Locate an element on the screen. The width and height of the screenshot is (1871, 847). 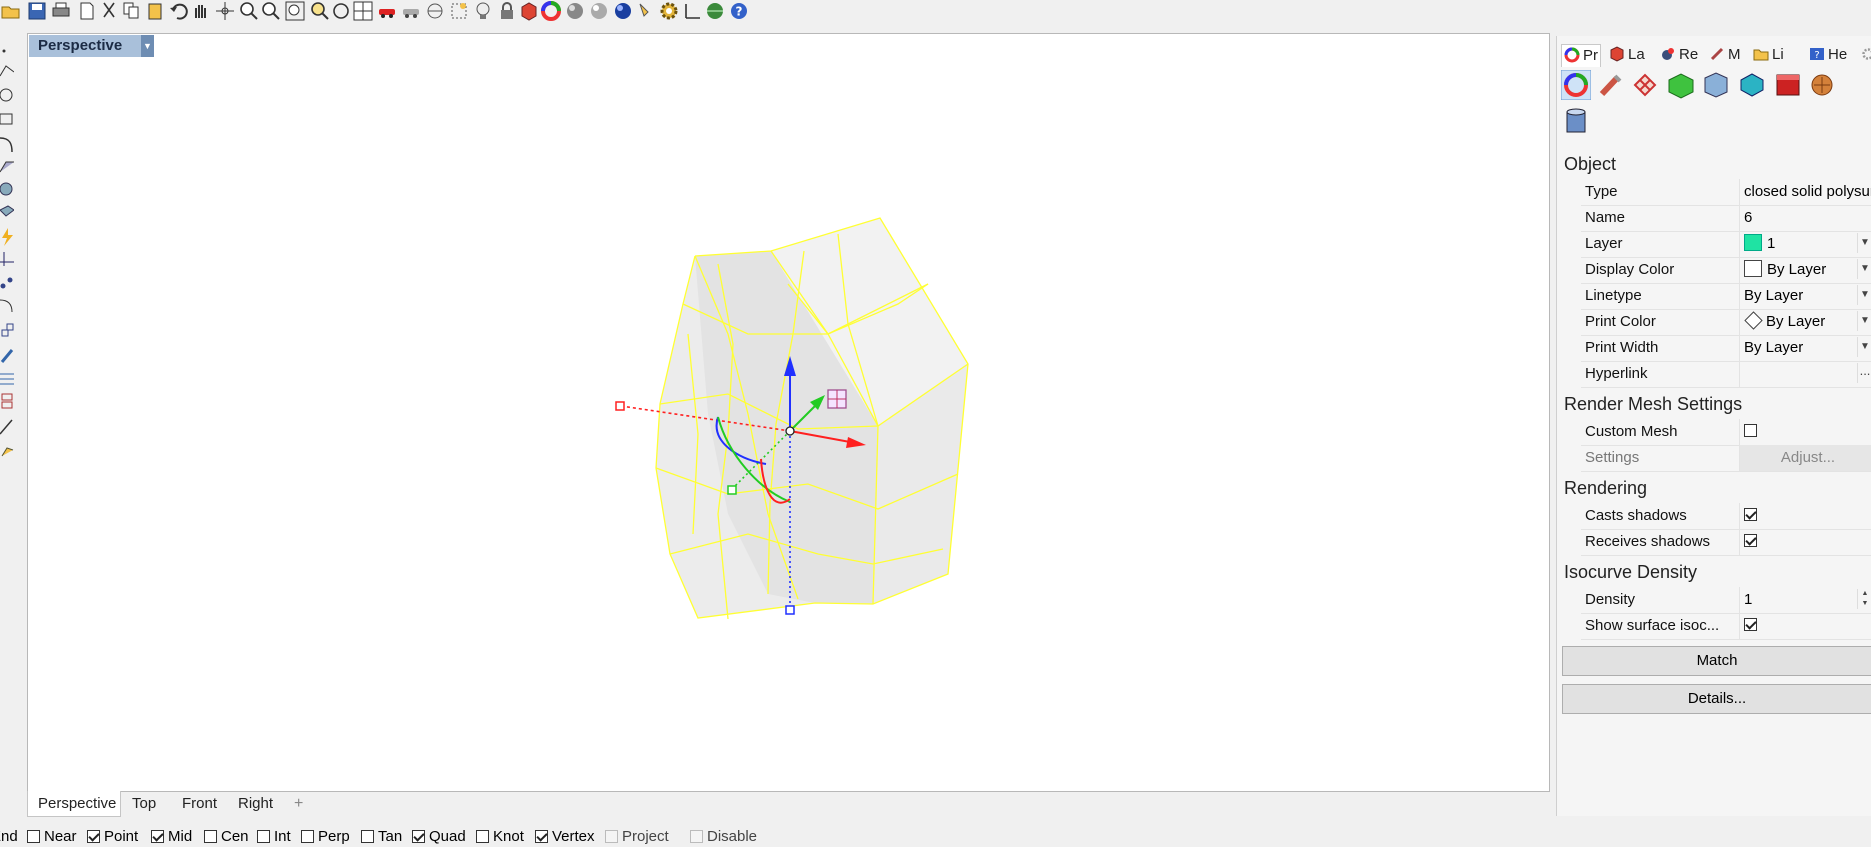
lightning-icon is located at coordinates (7, 237).